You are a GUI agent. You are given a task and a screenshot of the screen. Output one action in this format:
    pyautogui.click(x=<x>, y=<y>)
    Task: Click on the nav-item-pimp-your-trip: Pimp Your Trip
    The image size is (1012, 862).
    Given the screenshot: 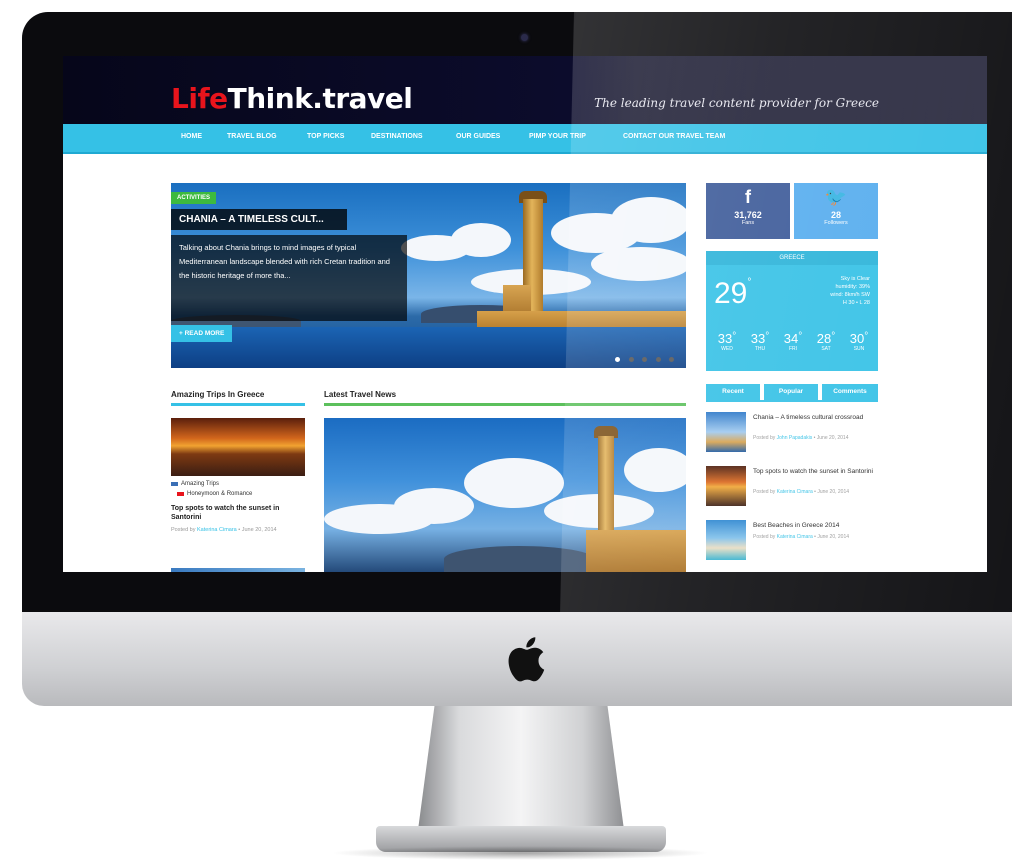 What is the action you would take?
    pyautogui.click(x=557, y=136)
    